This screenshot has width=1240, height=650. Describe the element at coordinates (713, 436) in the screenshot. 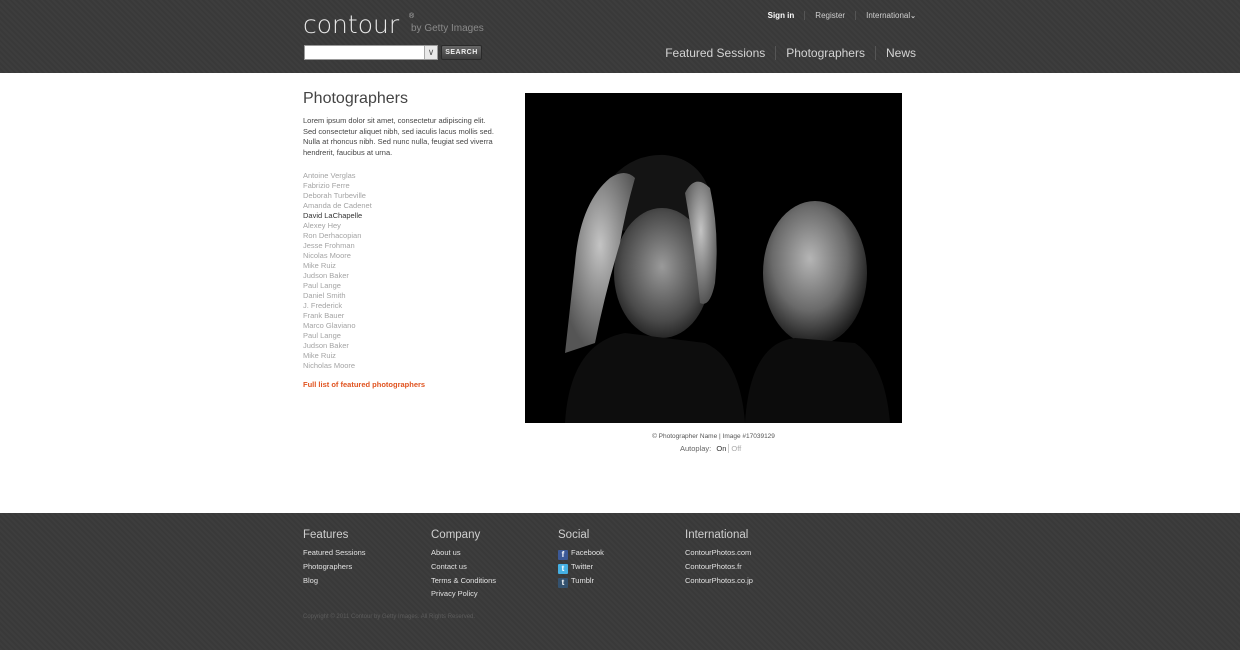

I see `photo-caption: © Photographer Name | Image #17039129` at that location.